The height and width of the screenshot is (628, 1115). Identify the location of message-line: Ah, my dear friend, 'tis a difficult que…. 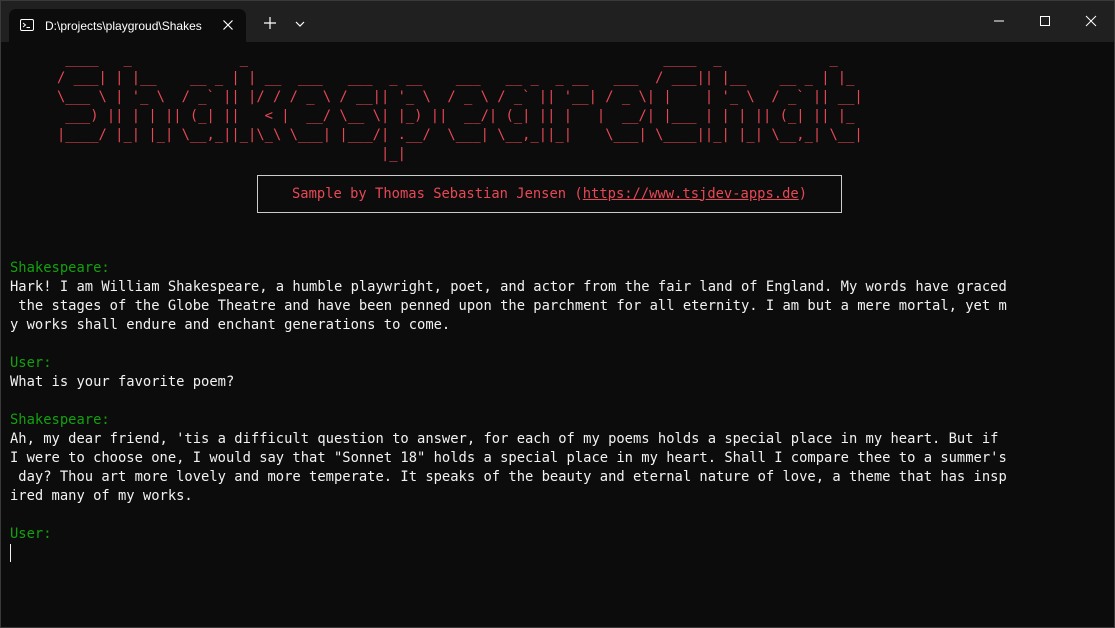
(504, 439).